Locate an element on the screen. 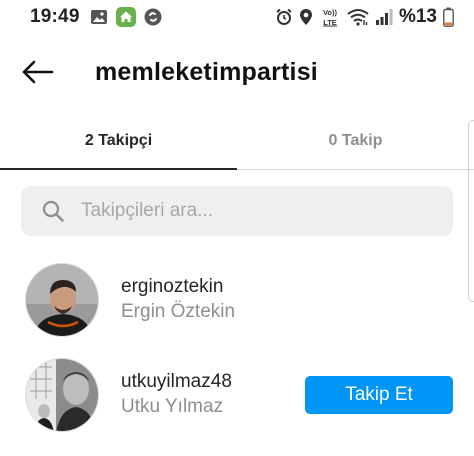 This screenshot has width=474, height=456. signal-icon is located at coordinates (384, 17).